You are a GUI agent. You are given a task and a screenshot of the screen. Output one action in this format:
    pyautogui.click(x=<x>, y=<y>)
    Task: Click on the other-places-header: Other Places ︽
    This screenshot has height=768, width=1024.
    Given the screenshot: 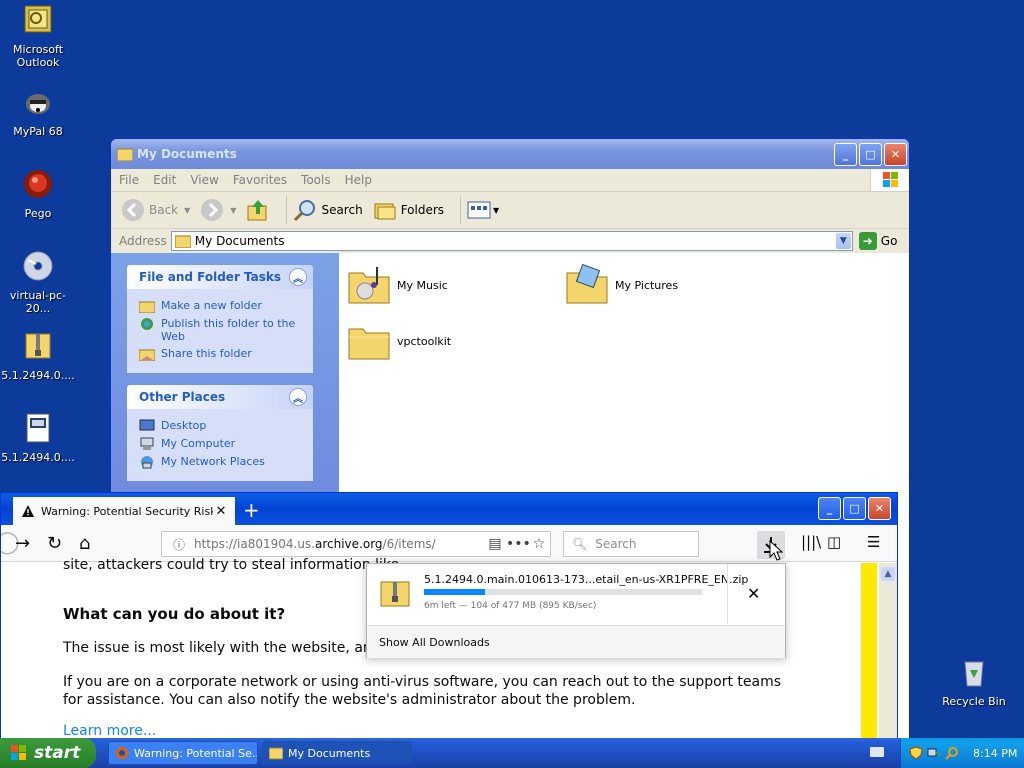 What is the action you would take?
    pyautogui.click(x=220, y=397)
    